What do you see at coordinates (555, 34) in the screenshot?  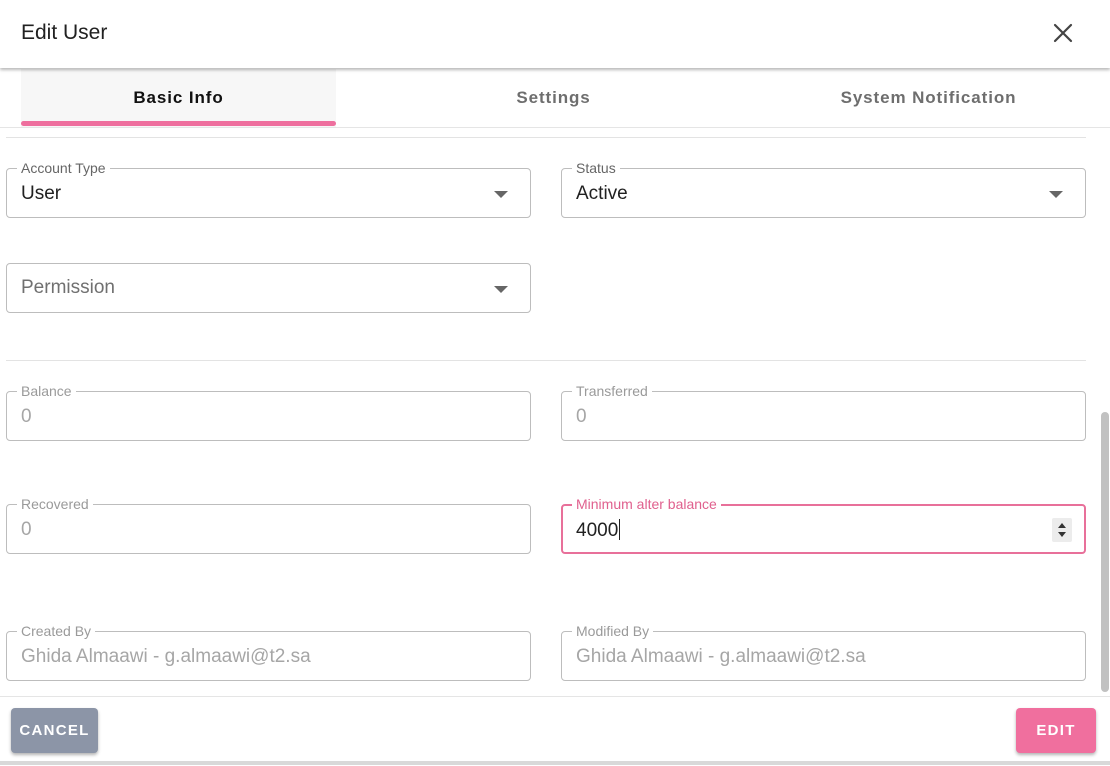 I see `dialog-header: Edit User` at bounding box center [555, 34].